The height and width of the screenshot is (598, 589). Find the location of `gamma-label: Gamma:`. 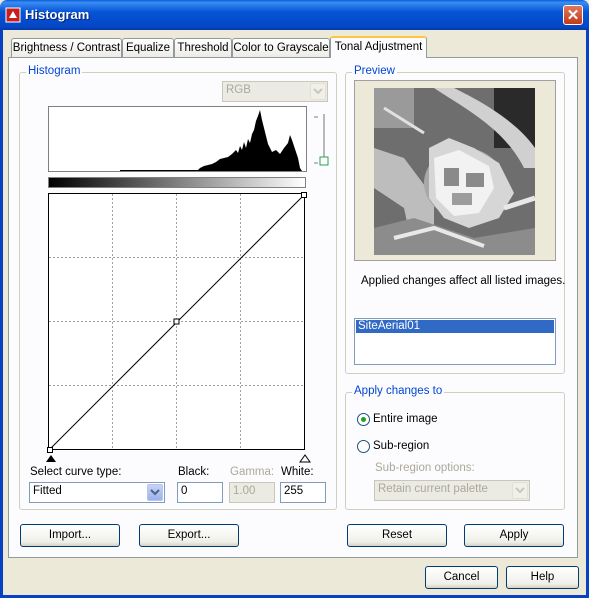

gamma-label: Gamma: is located at coordinates (252, 472).